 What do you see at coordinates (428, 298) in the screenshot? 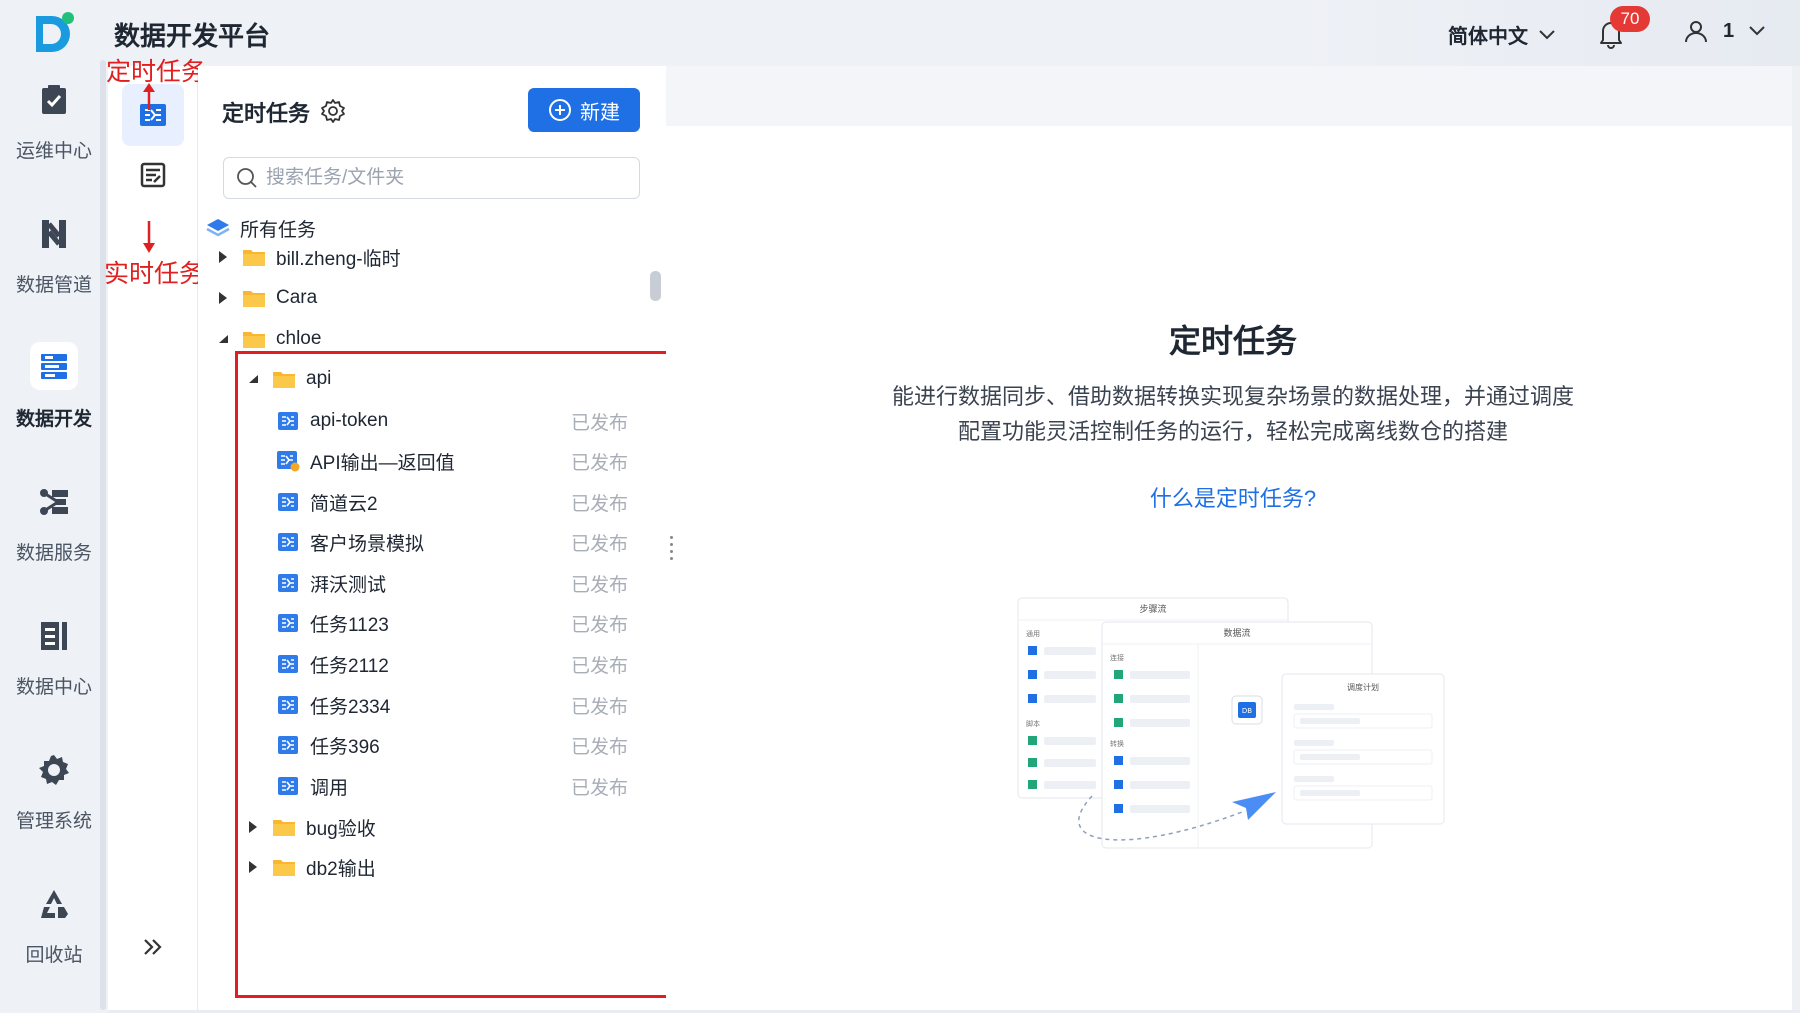
I see `folder-item: Cara` at bounding box center [428, 298].